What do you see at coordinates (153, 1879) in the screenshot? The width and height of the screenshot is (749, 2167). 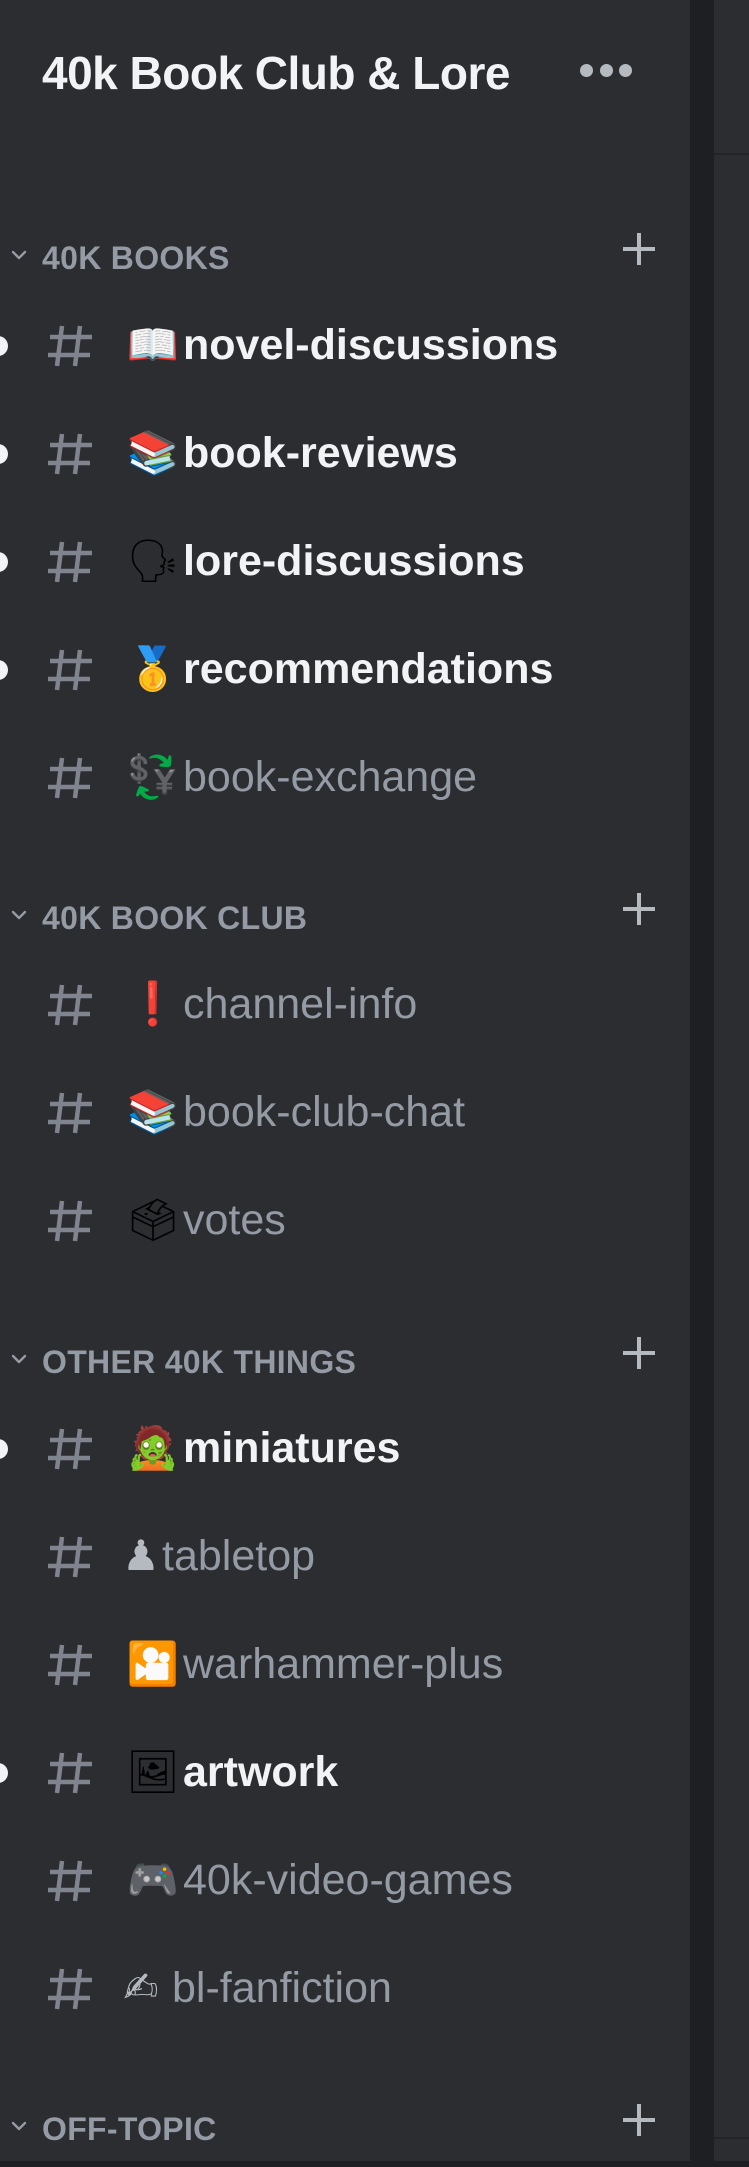 I see `channel-emoji-game-controller-icon: 🎮` at bounding box center [153, 1879].